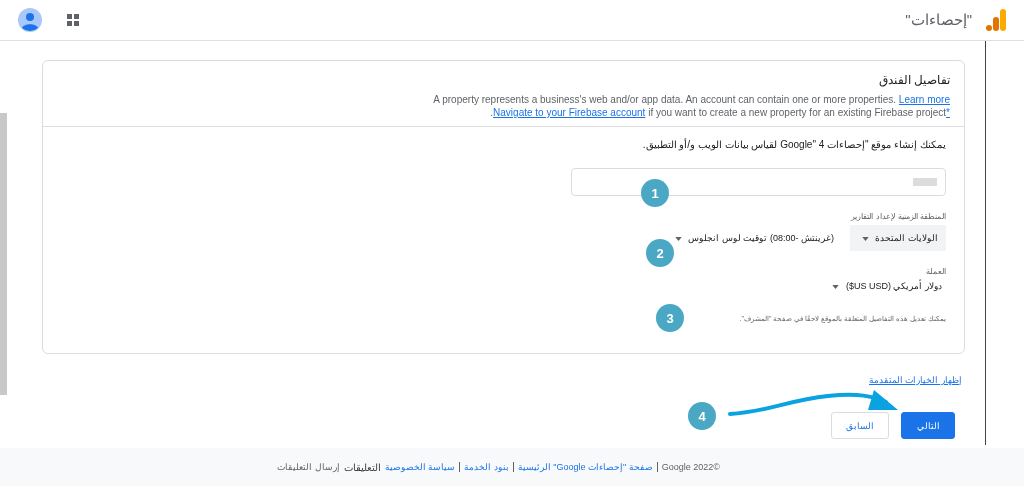 The width and height of the screenshot is (1024, 486). What do you see at coordinates (655, 193) in the screenshot?
I see `step-marker: 1` at bounding box center [655, 193].